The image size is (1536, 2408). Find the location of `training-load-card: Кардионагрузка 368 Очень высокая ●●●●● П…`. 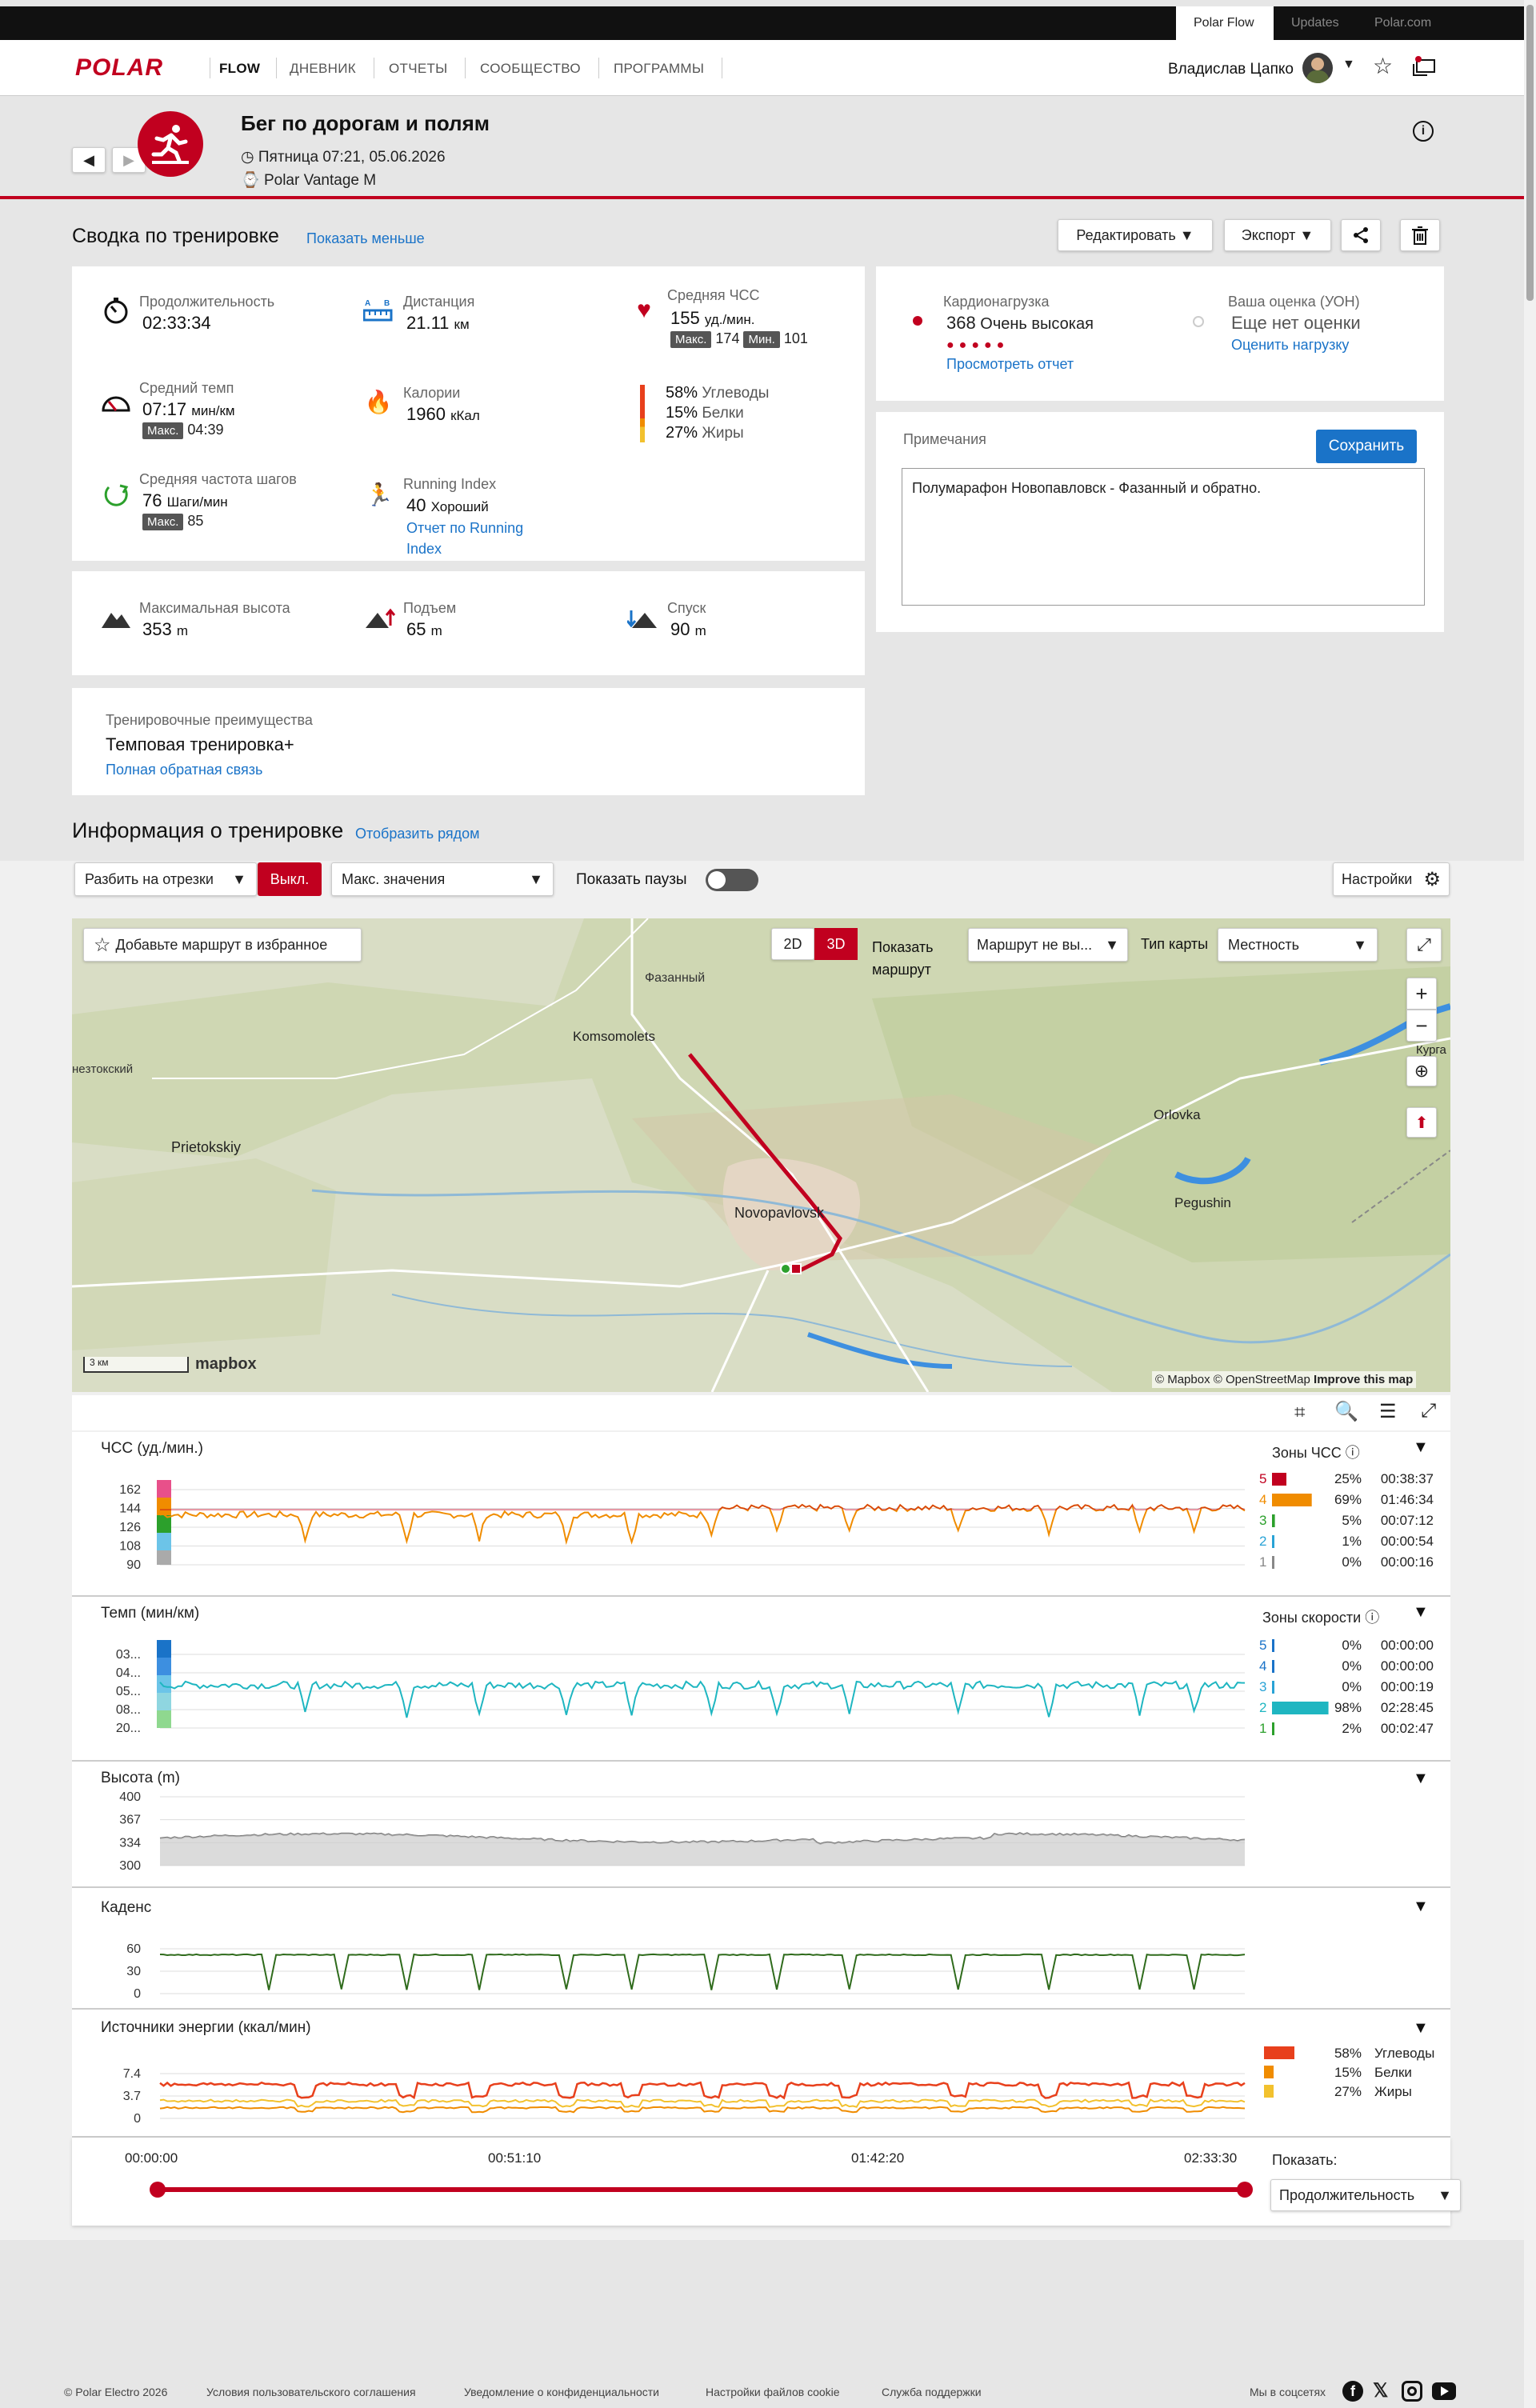

training-load-card: Кардионагрузка 368 Очень высокая ●●●●● П… is located at coordinates (1160, 333).